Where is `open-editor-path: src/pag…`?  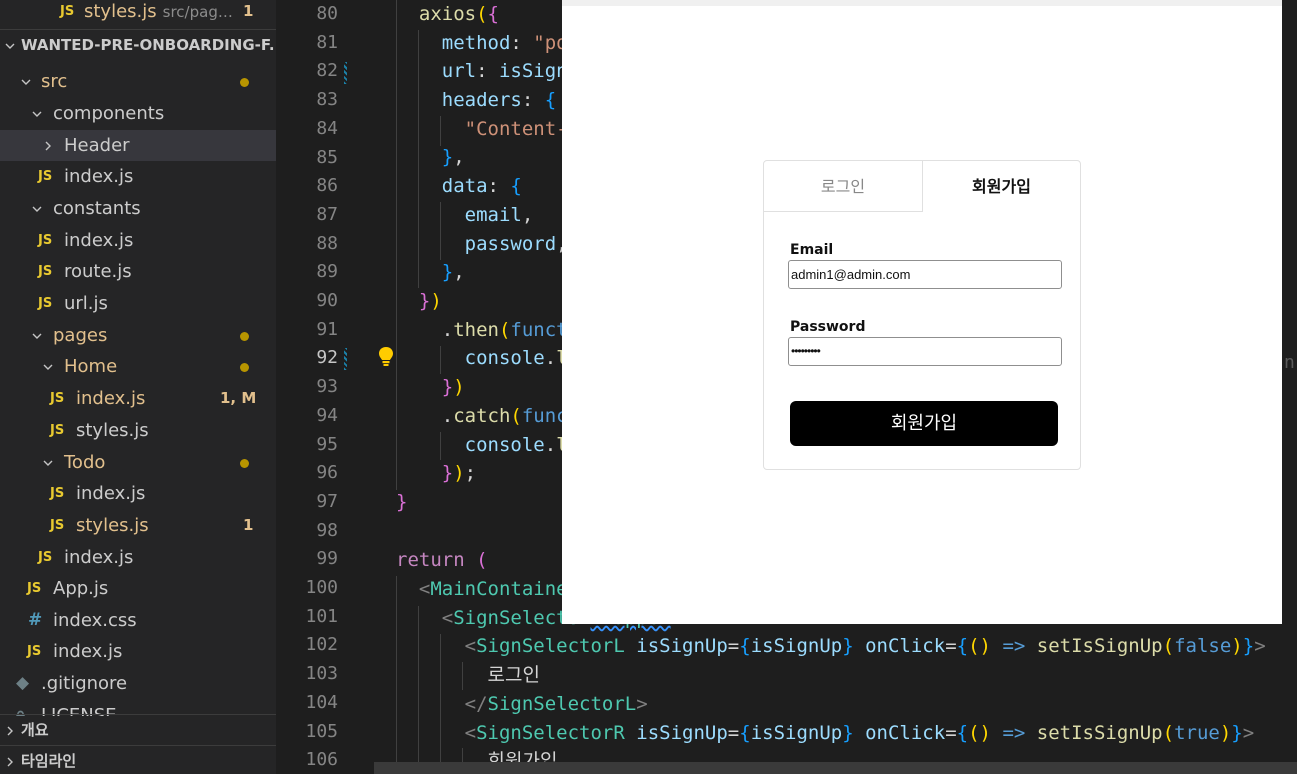
open-editor-path: src/pag… is located at coordinates (197, 12).